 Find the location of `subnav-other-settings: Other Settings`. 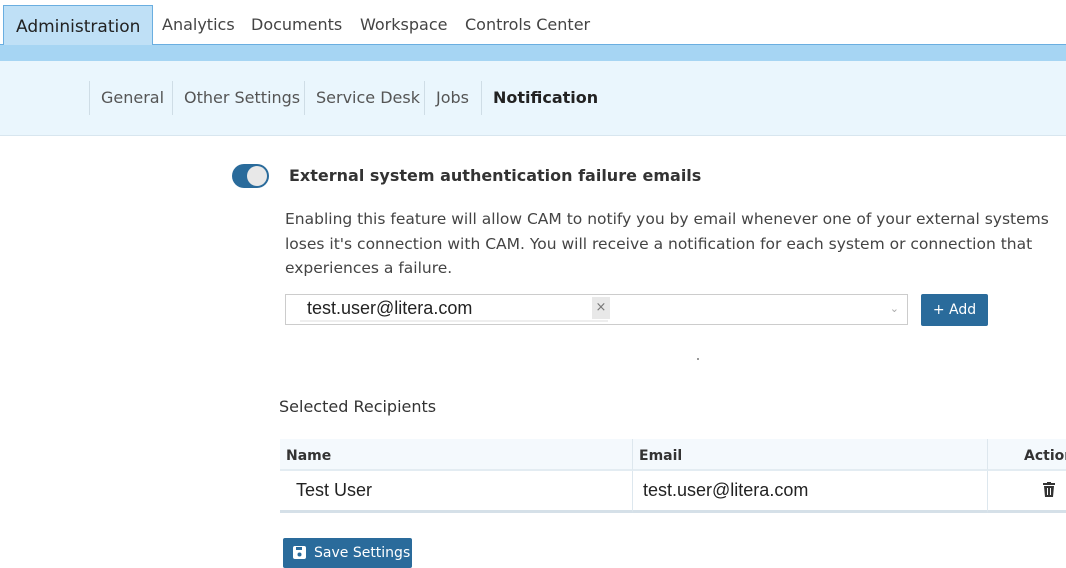

subnav-other-settings: Other Settings is located at coordinates (236, 98).